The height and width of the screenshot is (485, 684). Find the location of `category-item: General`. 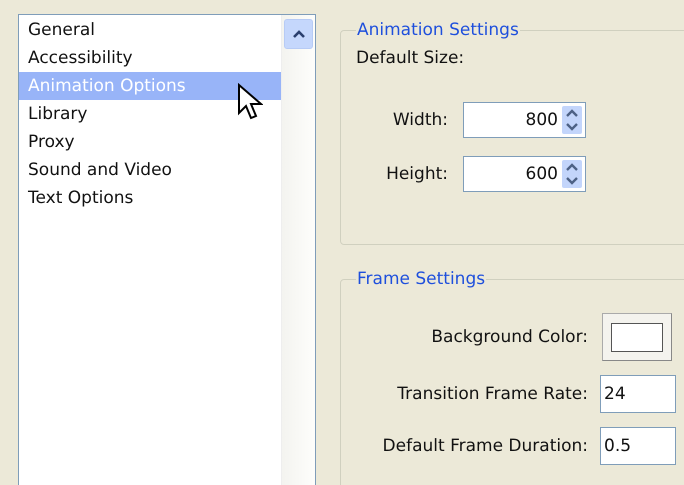

category-item: General is located at coordinates (150, 30).